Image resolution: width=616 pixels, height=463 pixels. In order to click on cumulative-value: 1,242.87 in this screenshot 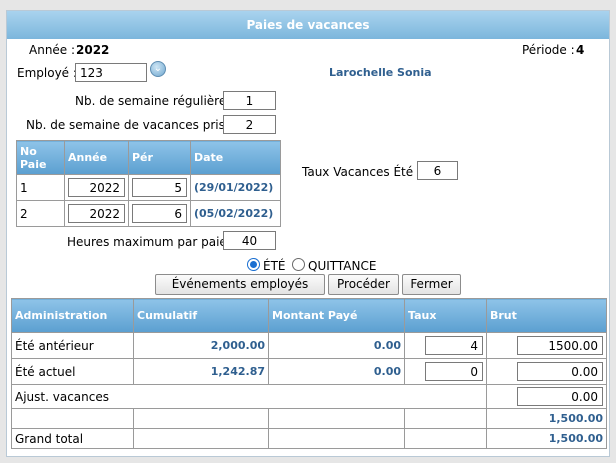, I will do `click(201, 371)`.